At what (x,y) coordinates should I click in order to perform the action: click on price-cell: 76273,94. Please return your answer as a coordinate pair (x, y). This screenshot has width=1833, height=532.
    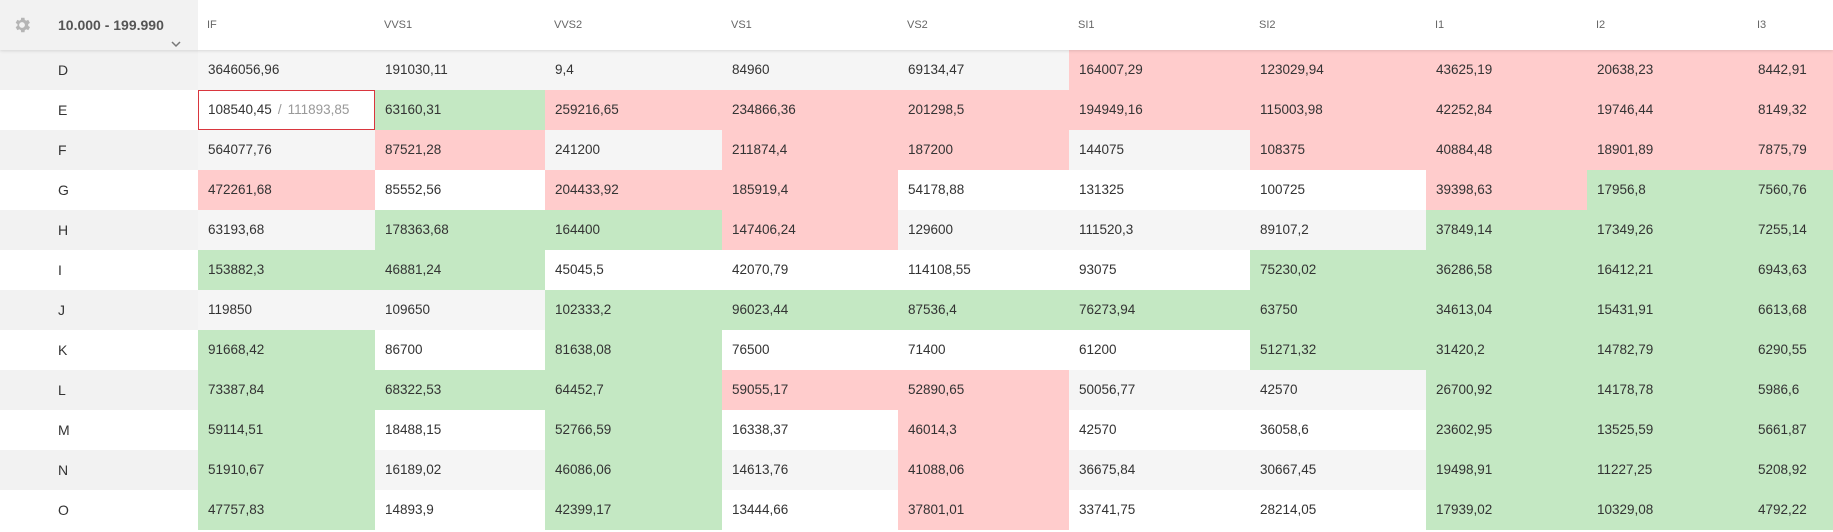
    Looking at the image, I should click on (1159, 310).